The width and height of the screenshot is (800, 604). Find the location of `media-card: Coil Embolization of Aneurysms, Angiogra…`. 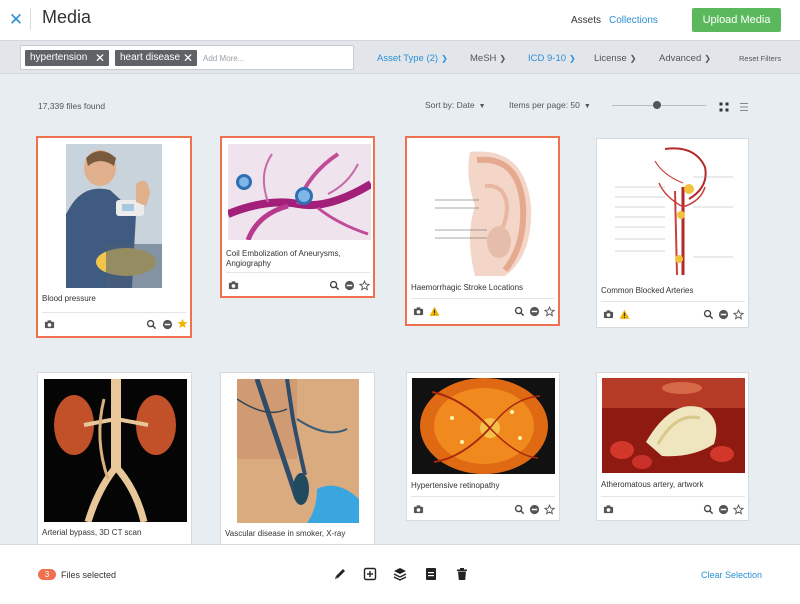

media-card: Coil Embolization of Aneurysms, Angiogra… is located at coordinates (297, 217).